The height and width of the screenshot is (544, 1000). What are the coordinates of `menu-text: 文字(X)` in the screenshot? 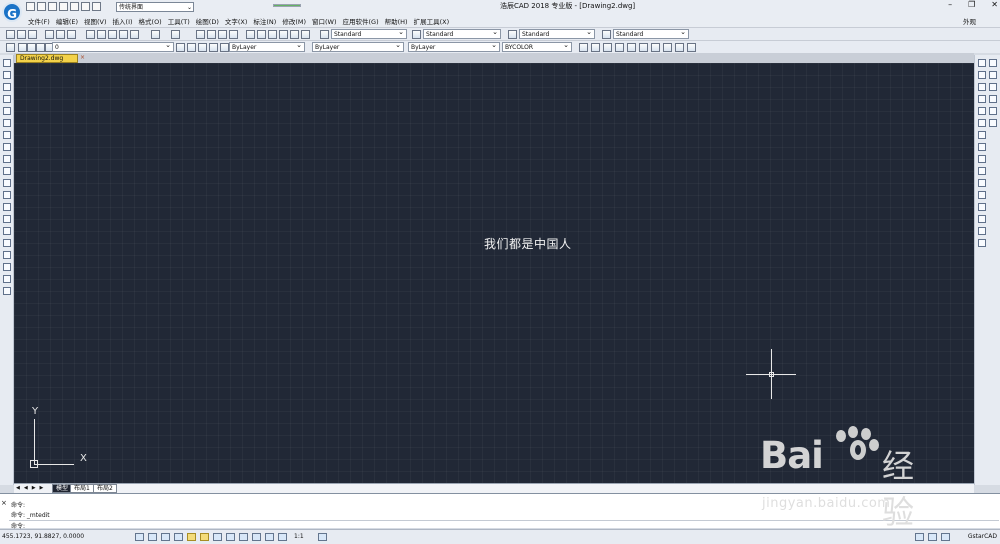 It's located at (236, 21).